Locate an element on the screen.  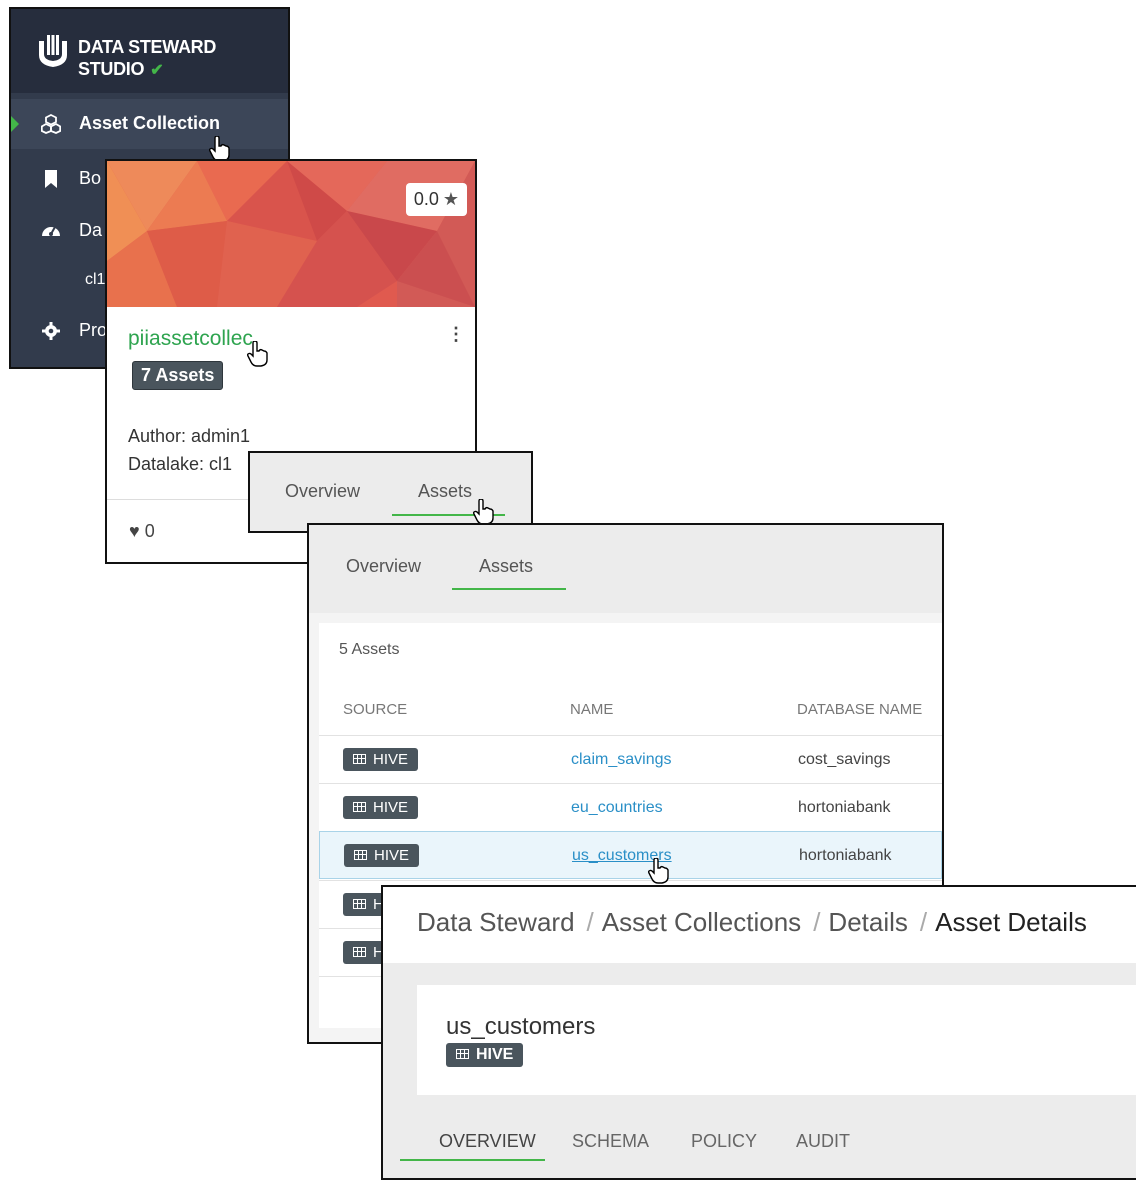
rating-badge: 0.0 ★ is located at coordinates (436, 199).